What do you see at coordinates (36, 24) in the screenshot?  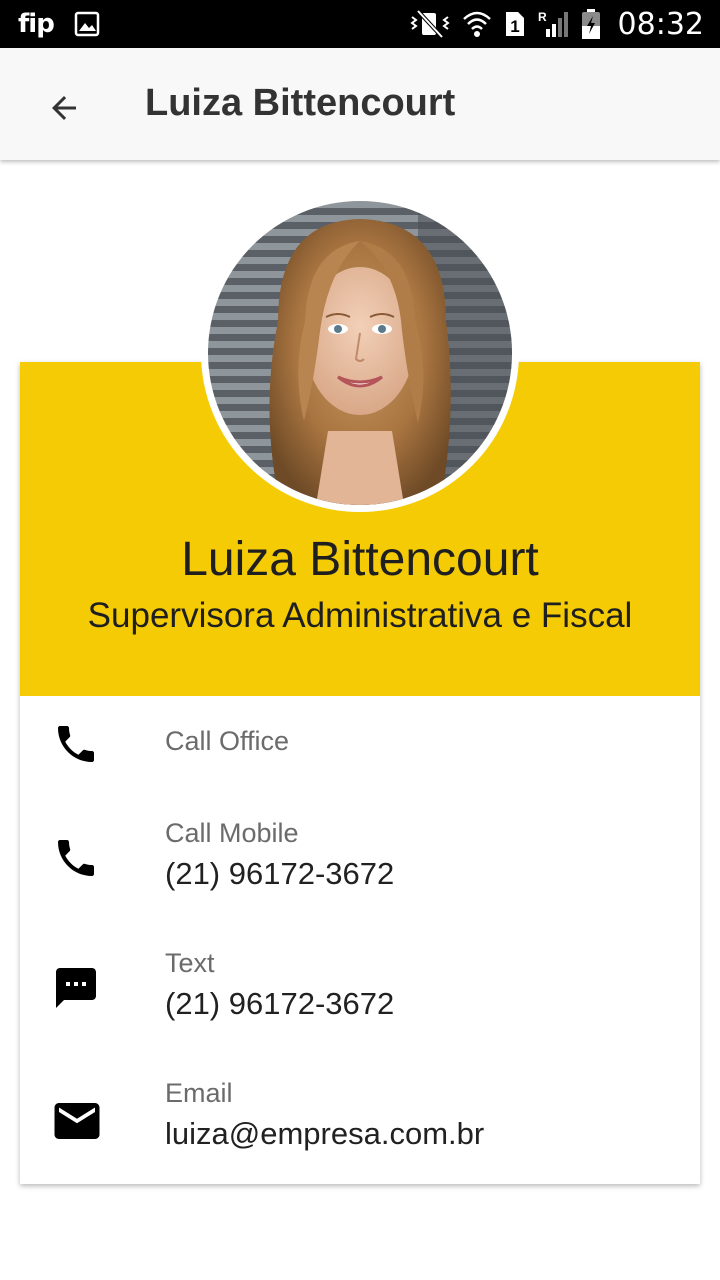 I see `carrier-label: fip` at bounding box center [36, 24].